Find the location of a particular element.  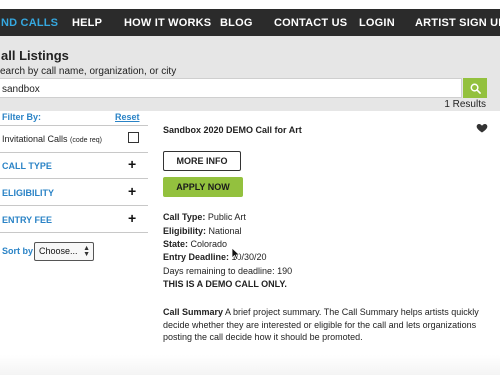

call-type-value: Public Art is located at coordinates (226, 217).